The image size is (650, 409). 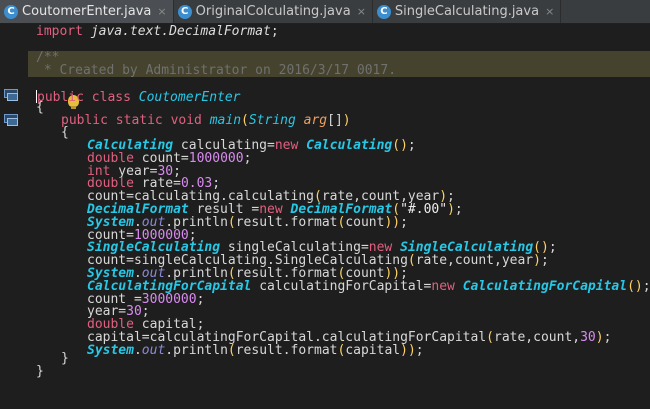 What do you see at coordinates (65, 358) in the screenshot?
I see `main-brace-close: }` at bounding box center [65, 358].